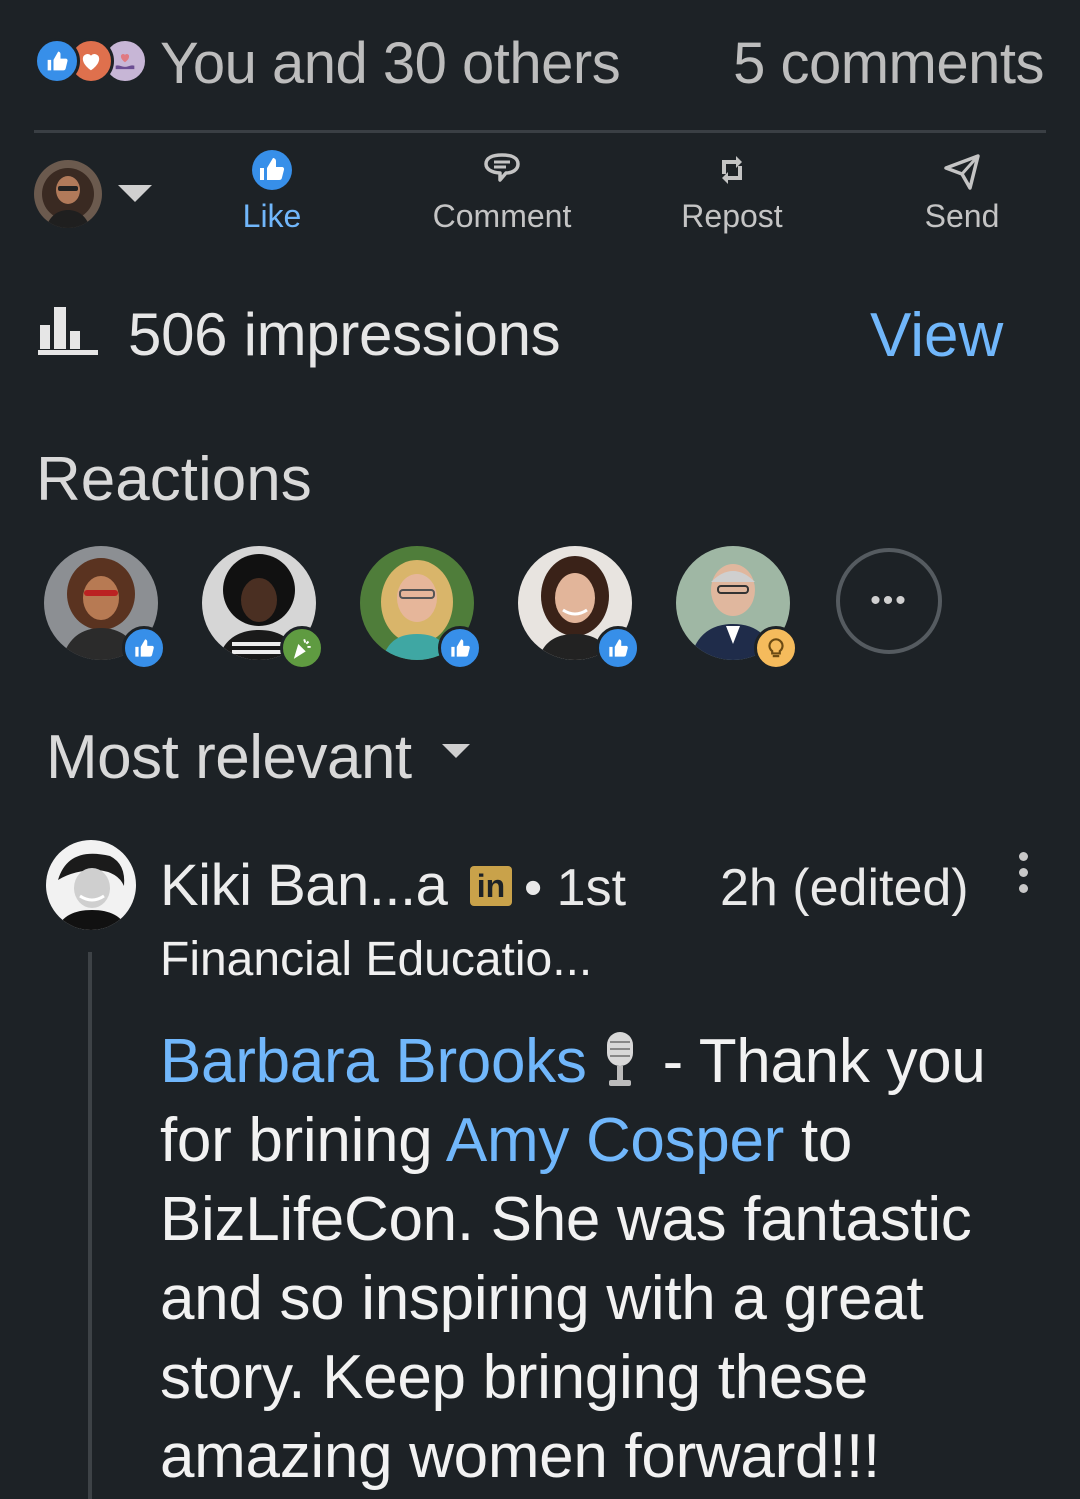  Describe the element at coordinates (615, 1140) in the screenshot. I see `mention-link: Amy Cosper` at that location.